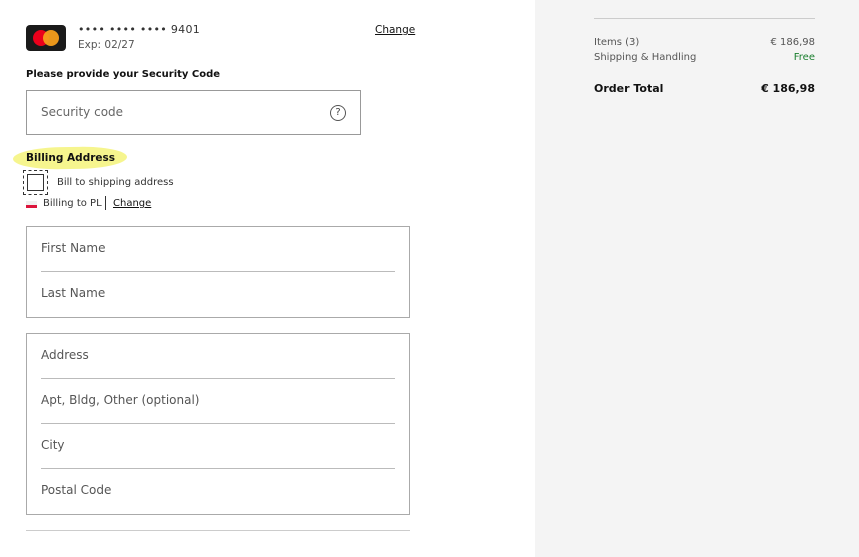 This screenshot has width=859, height=557. What do you see at coordinates (105, 203) in the screenshot?
I see `divider` at bounding box center [105, 203].